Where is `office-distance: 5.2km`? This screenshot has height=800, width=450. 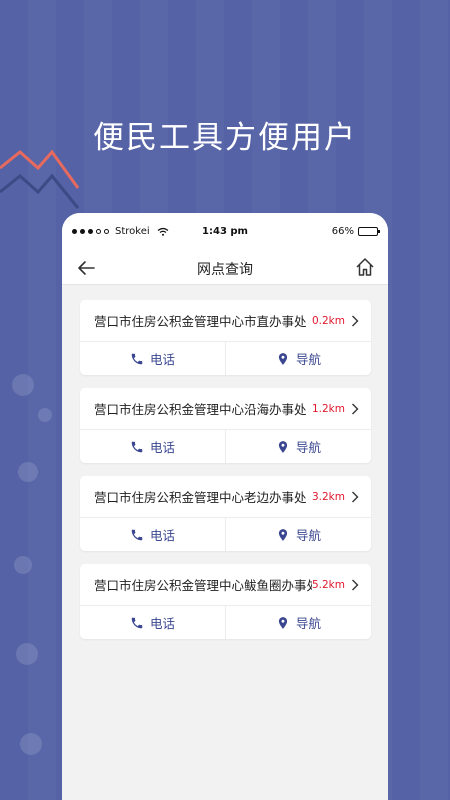 office-distance: 5.2km is located at coordinates (328, 584).